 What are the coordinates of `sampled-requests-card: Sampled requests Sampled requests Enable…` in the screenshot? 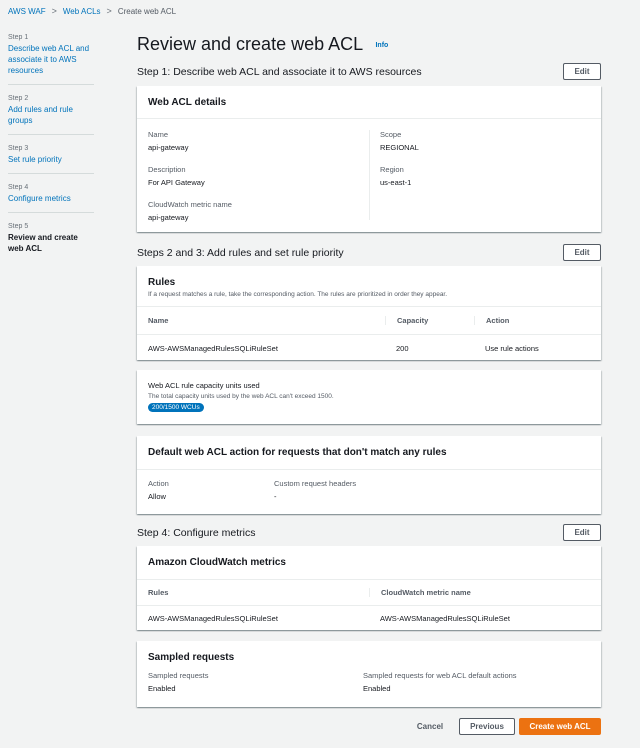 It's located at (369, 674).